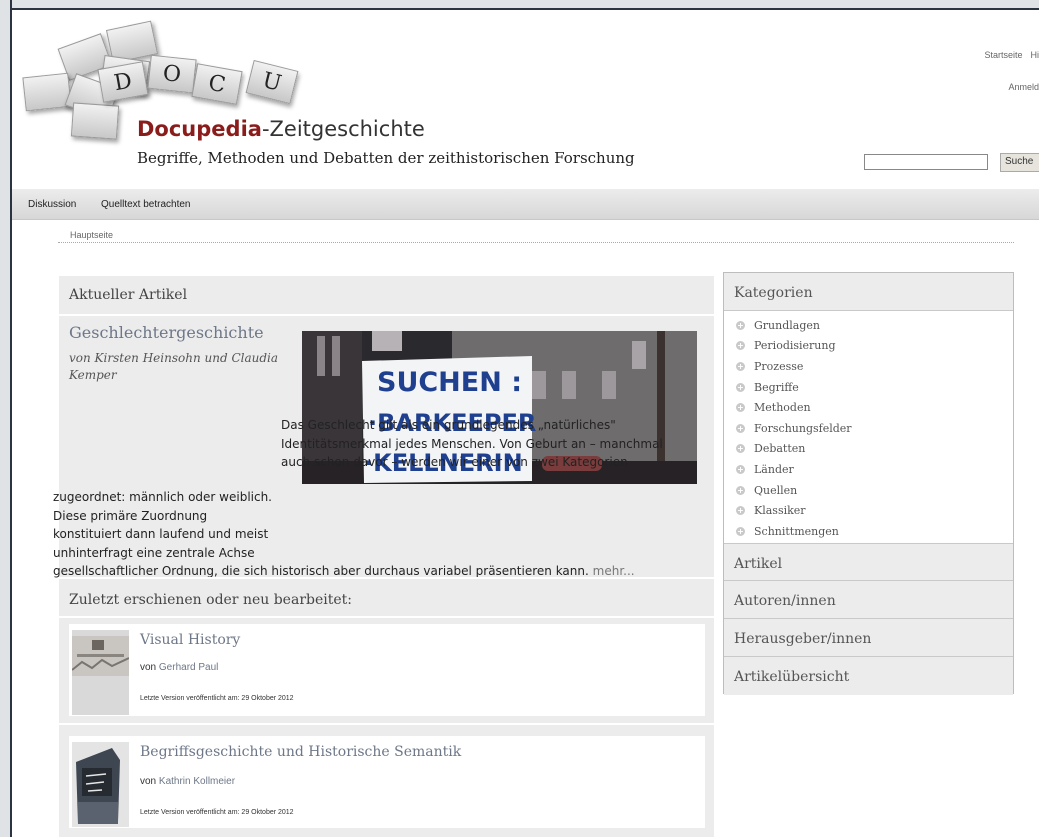  I want to click on search-button: Suche, so click(1019, 162).